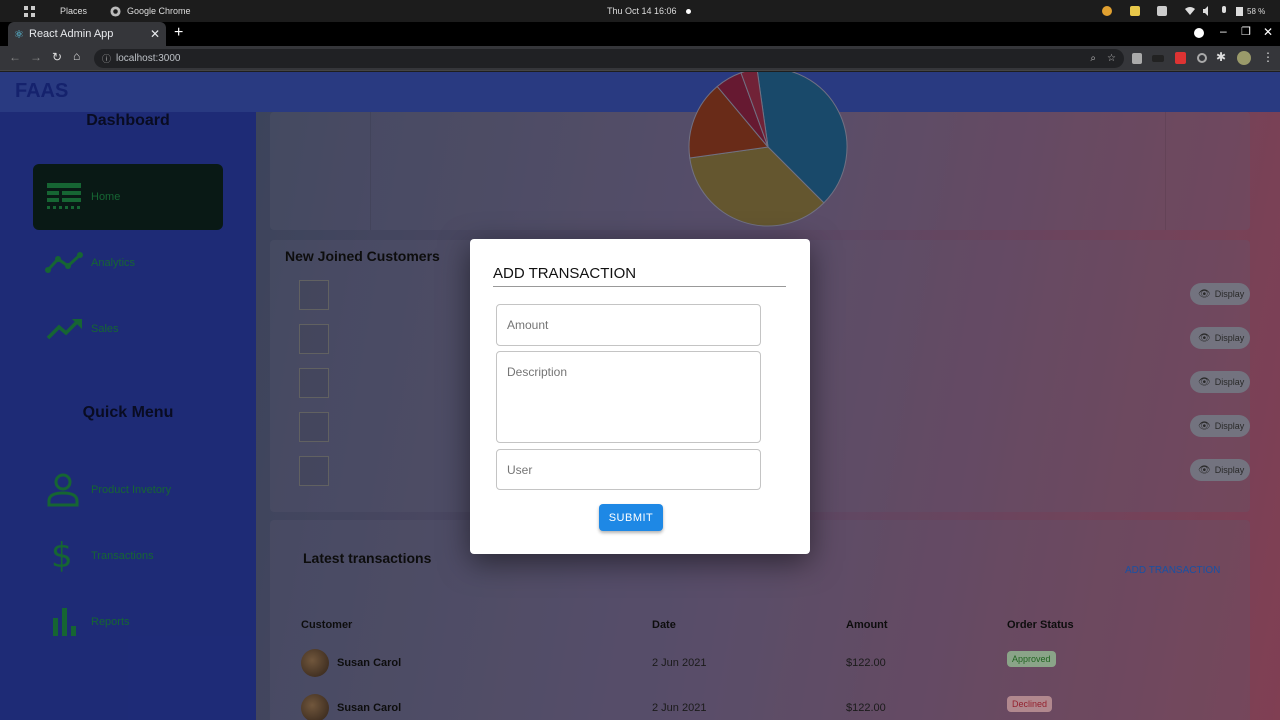 The image size is (1280, 720). What do you see at coordinates (1268, 32) in the screenshot?
I see `close-window-icon: ✕` at bounding box center [1268, 32].